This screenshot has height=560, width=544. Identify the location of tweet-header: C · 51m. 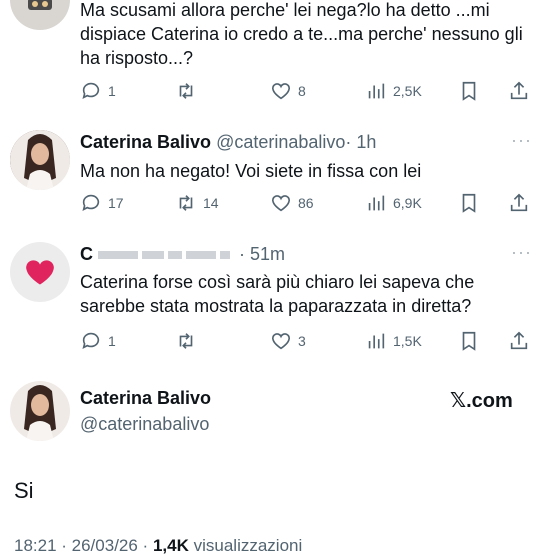
(182, 254).